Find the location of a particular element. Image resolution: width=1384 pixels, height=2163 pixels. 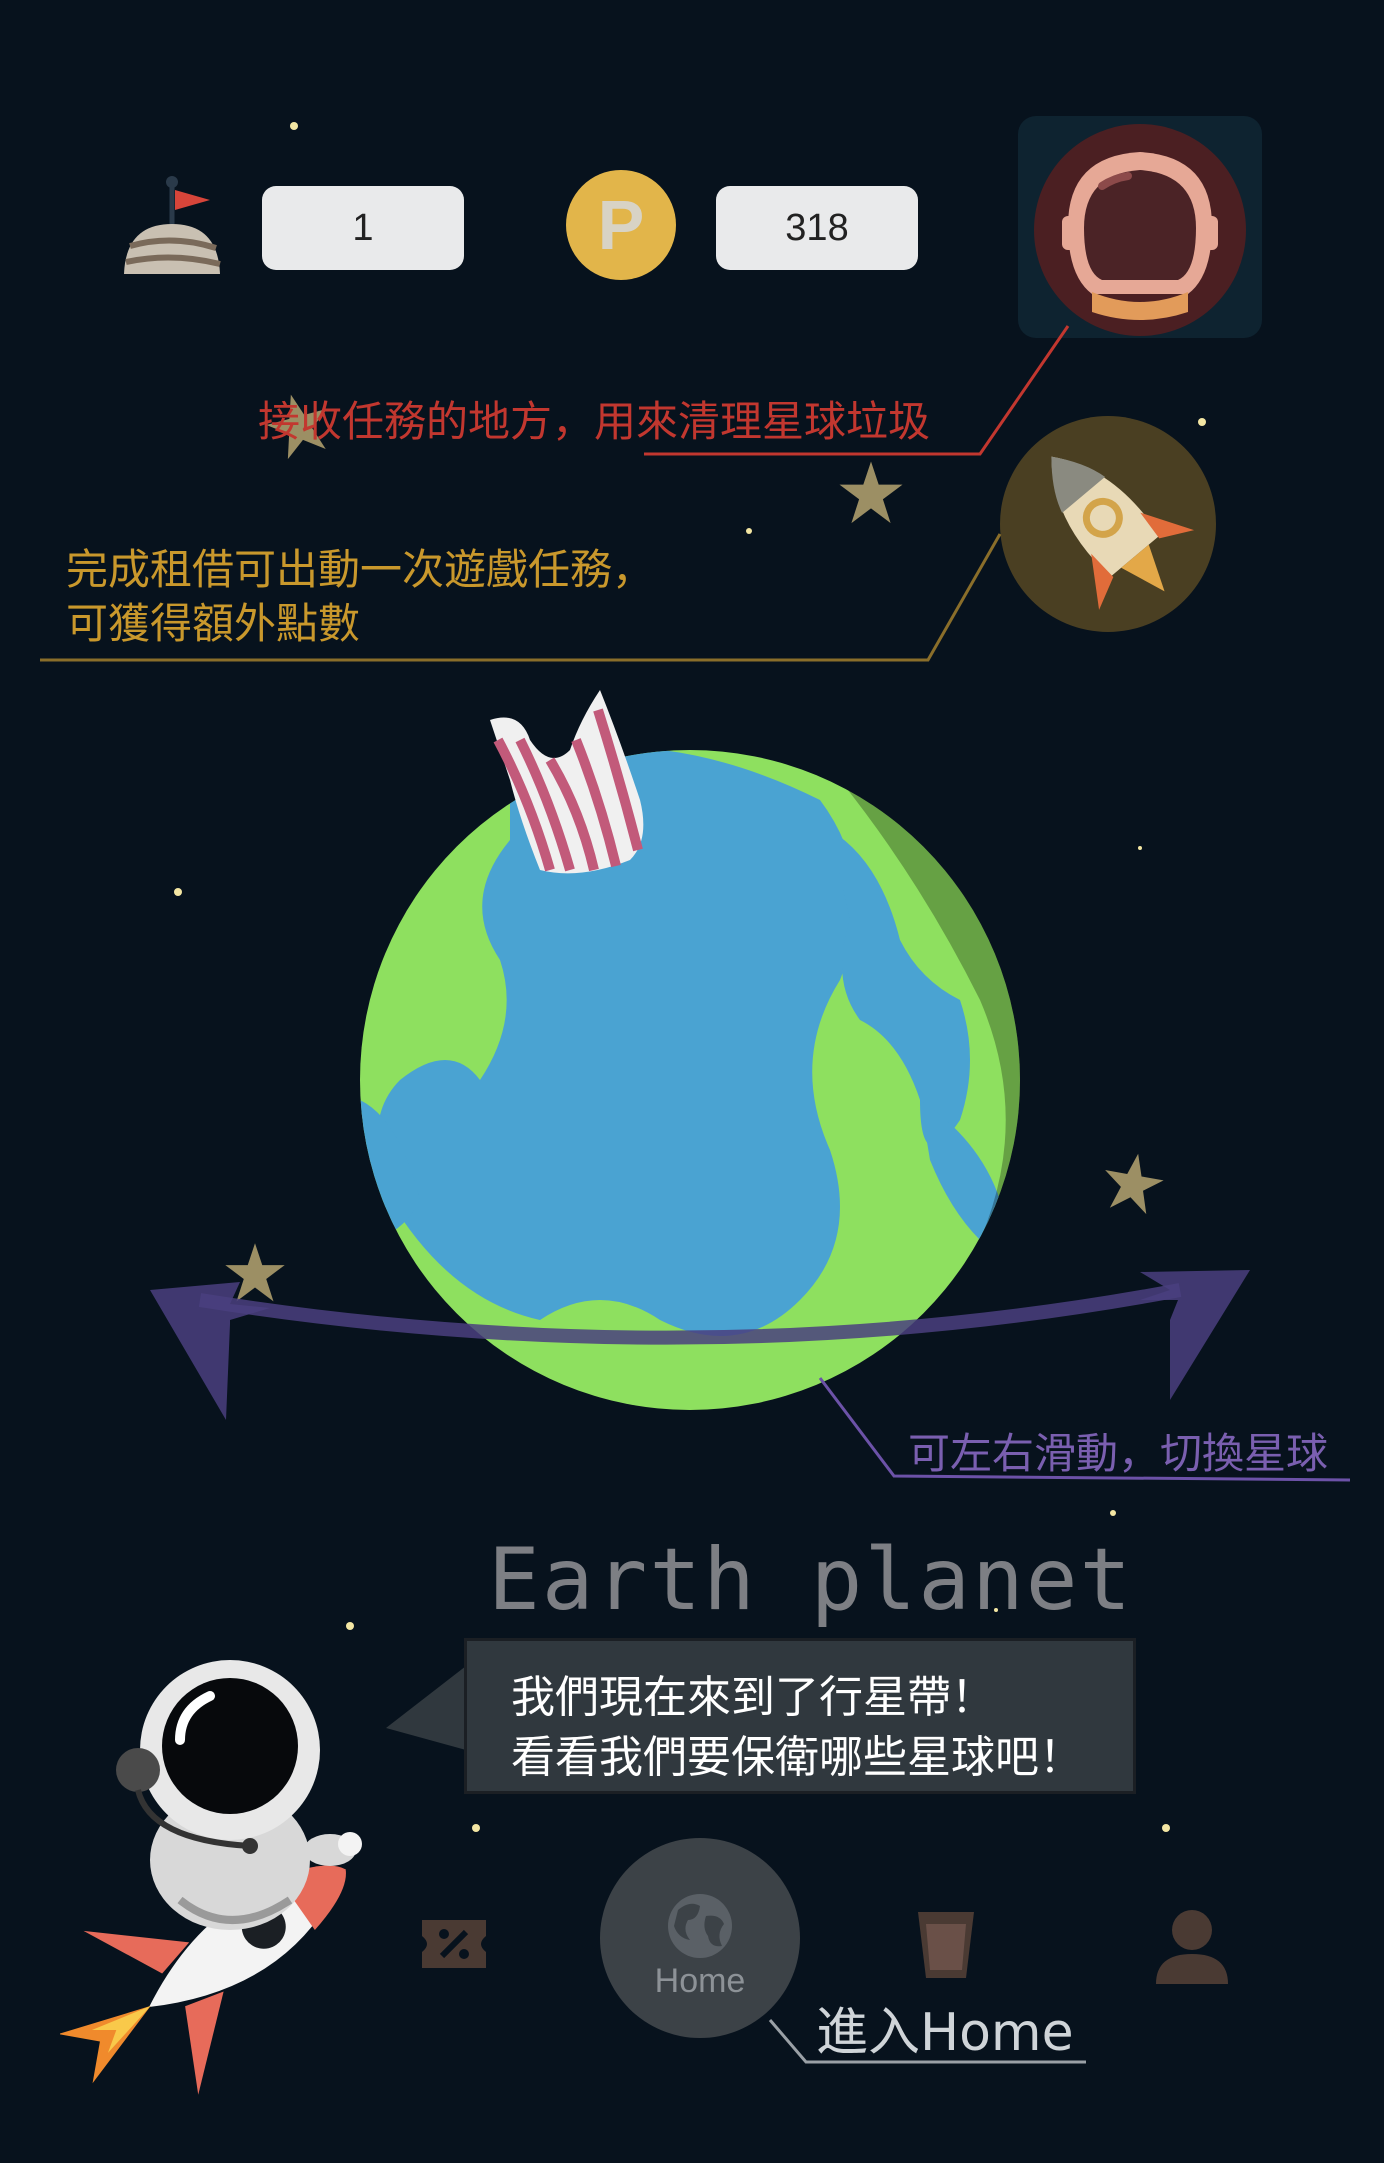

mission-annotation: 接收任務的地方，用來清理星球垃圾 is located at coordinates (594, 421).